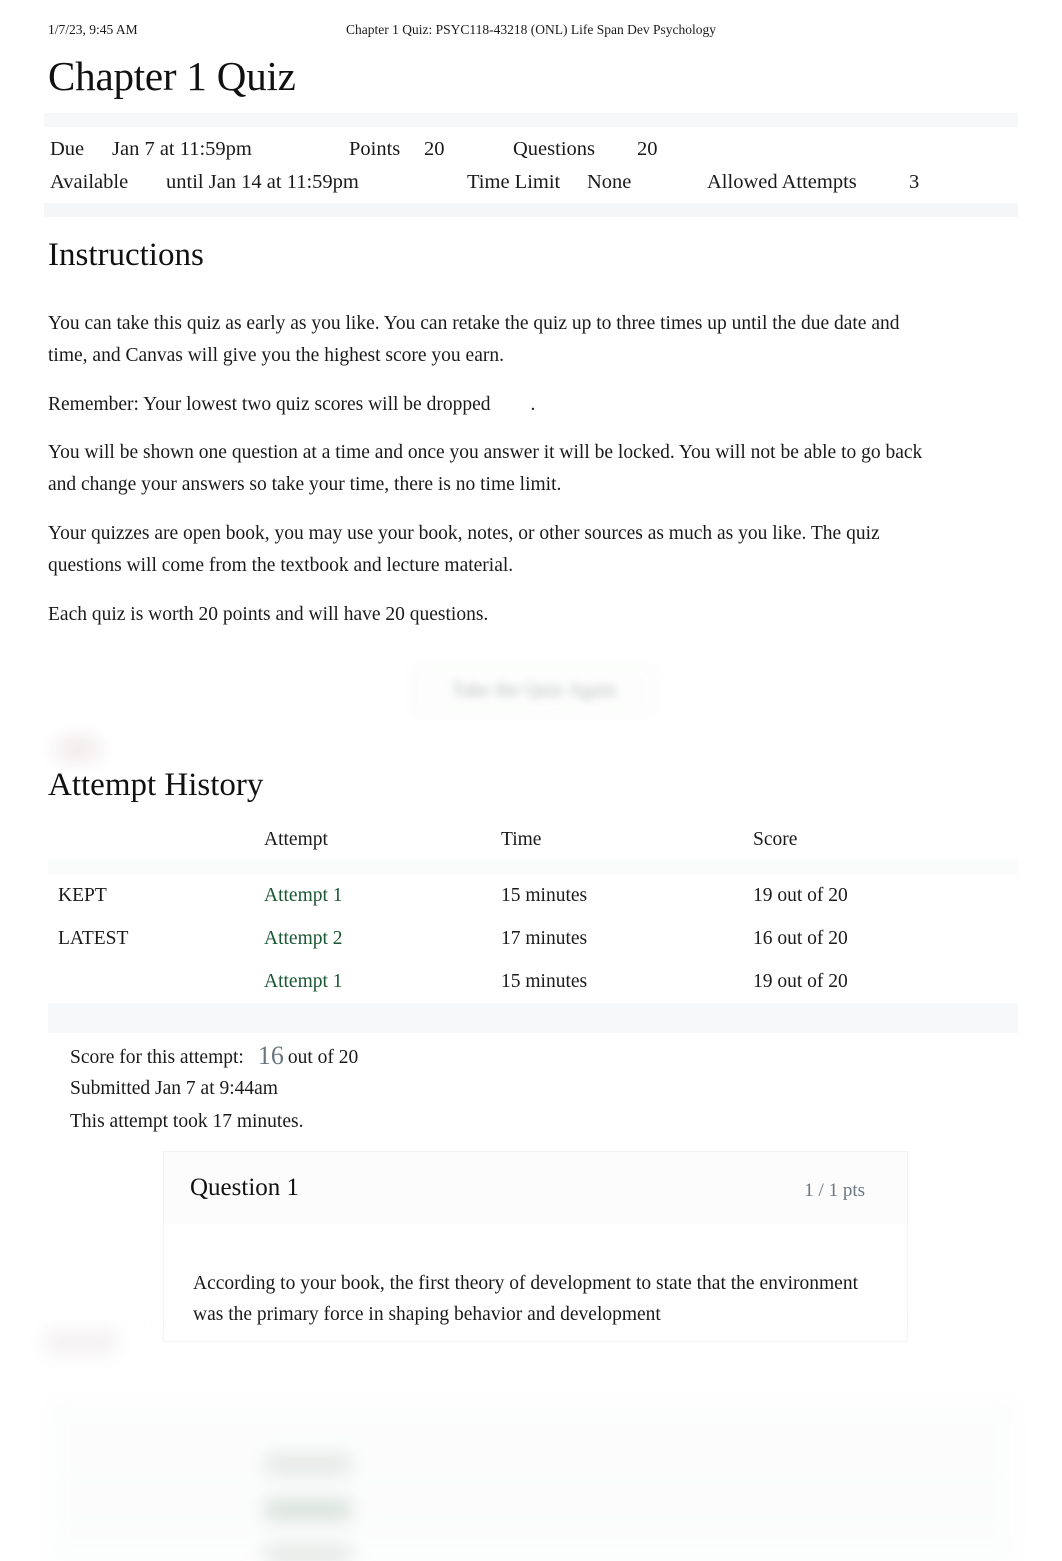  Describe the element at coordinates (834, 1190) in the screenshot. I see `question-points: 1 / 1 pts` at that location.